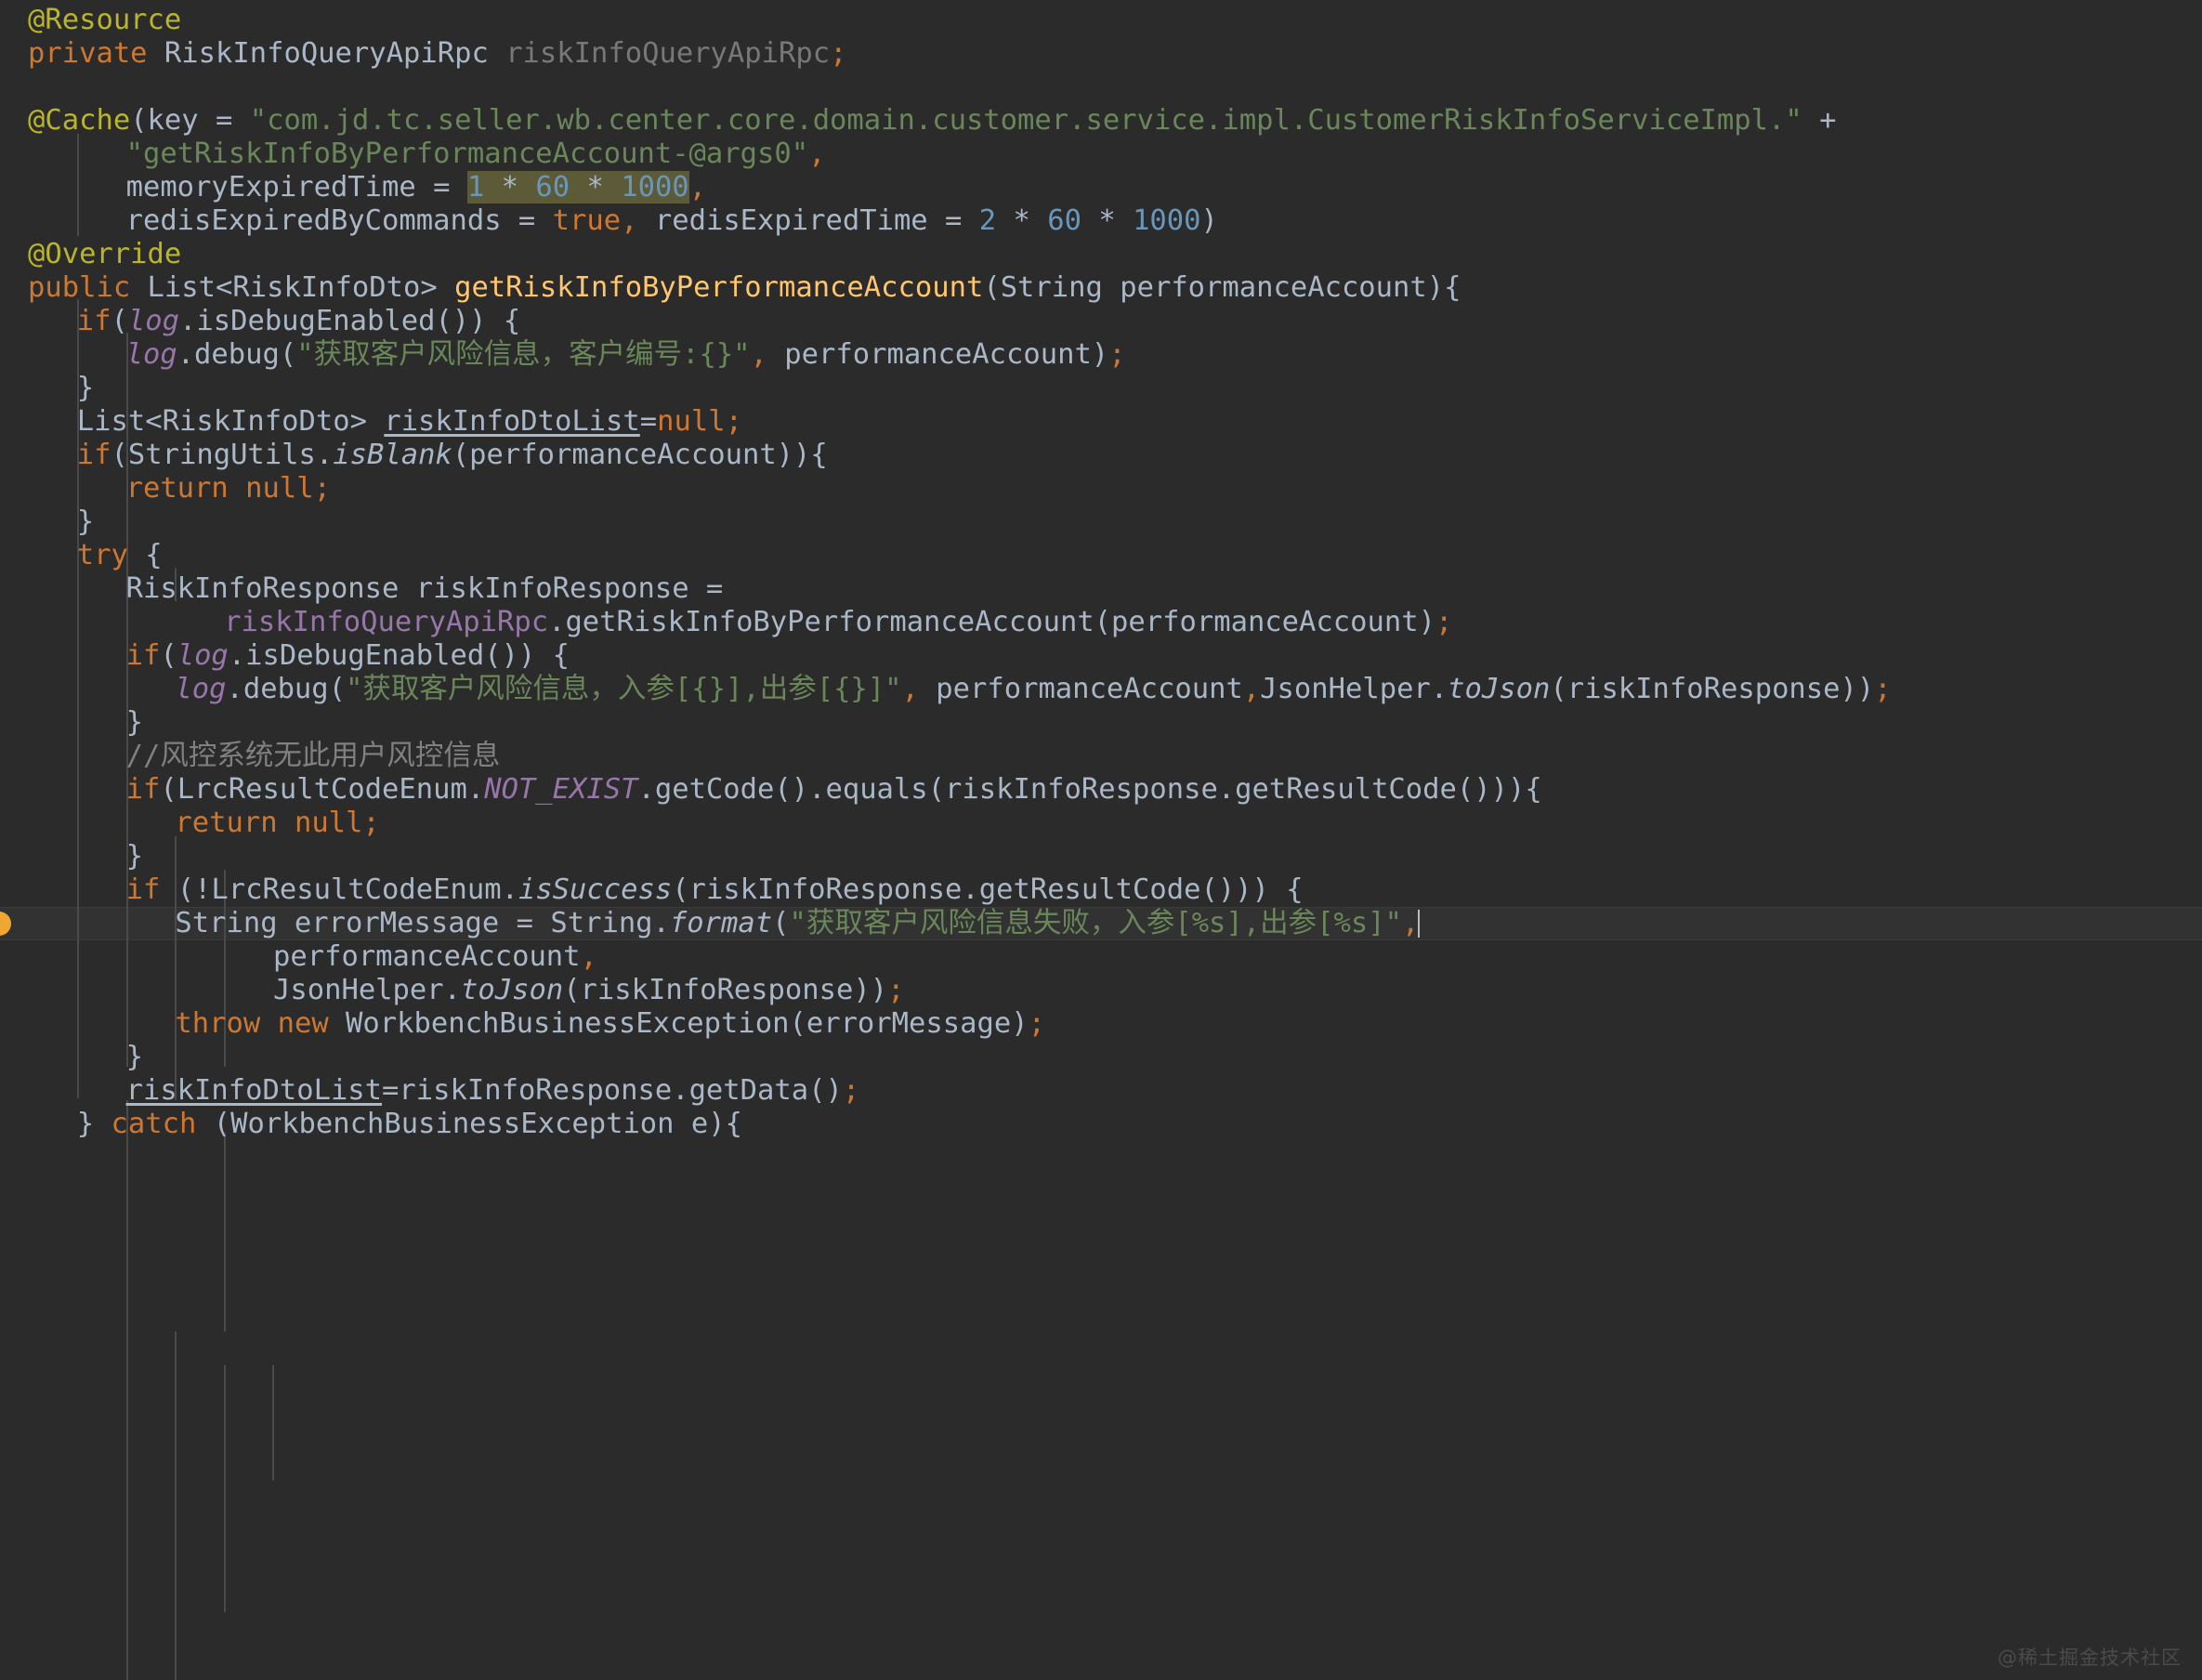  I want to click on code-line: performanceAccount,, so click(1101, 957).